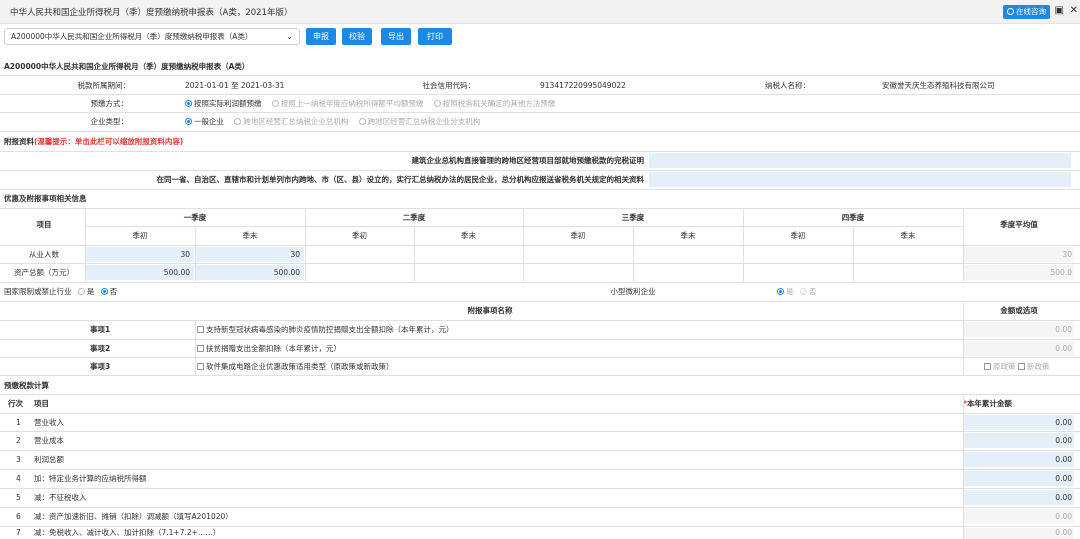 This screenshot has width=1080, height=539. I want to click on declare-button: 申报, so click(321, 36).